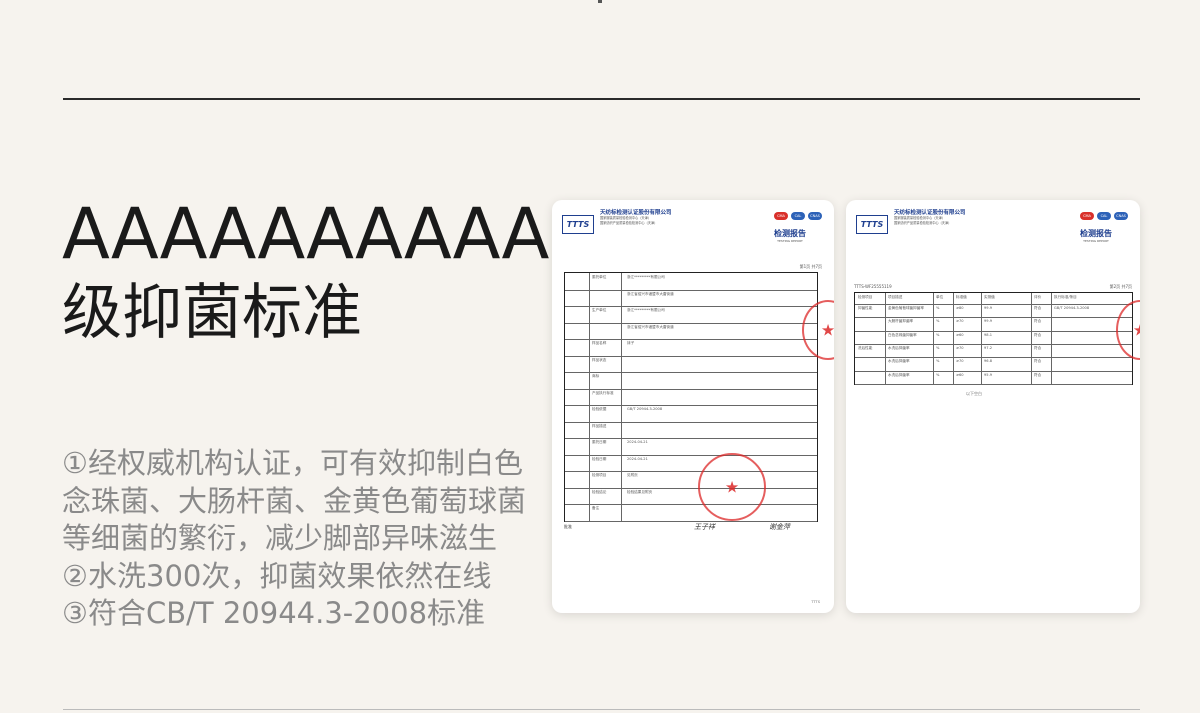 This screenshot has width=1200, height=713. I want to click on column-header: 检测项目, so click(865, 297).